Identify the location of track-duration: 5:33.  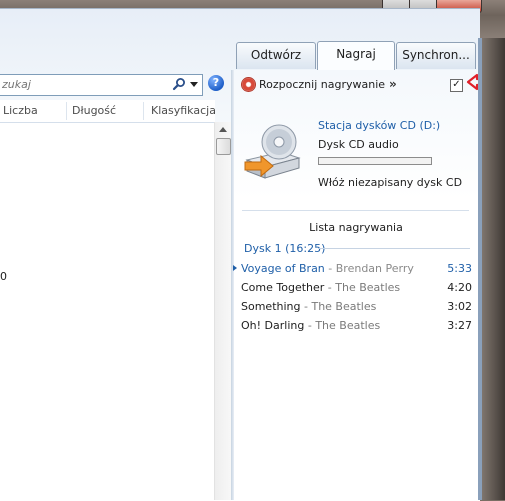
(459, 268).